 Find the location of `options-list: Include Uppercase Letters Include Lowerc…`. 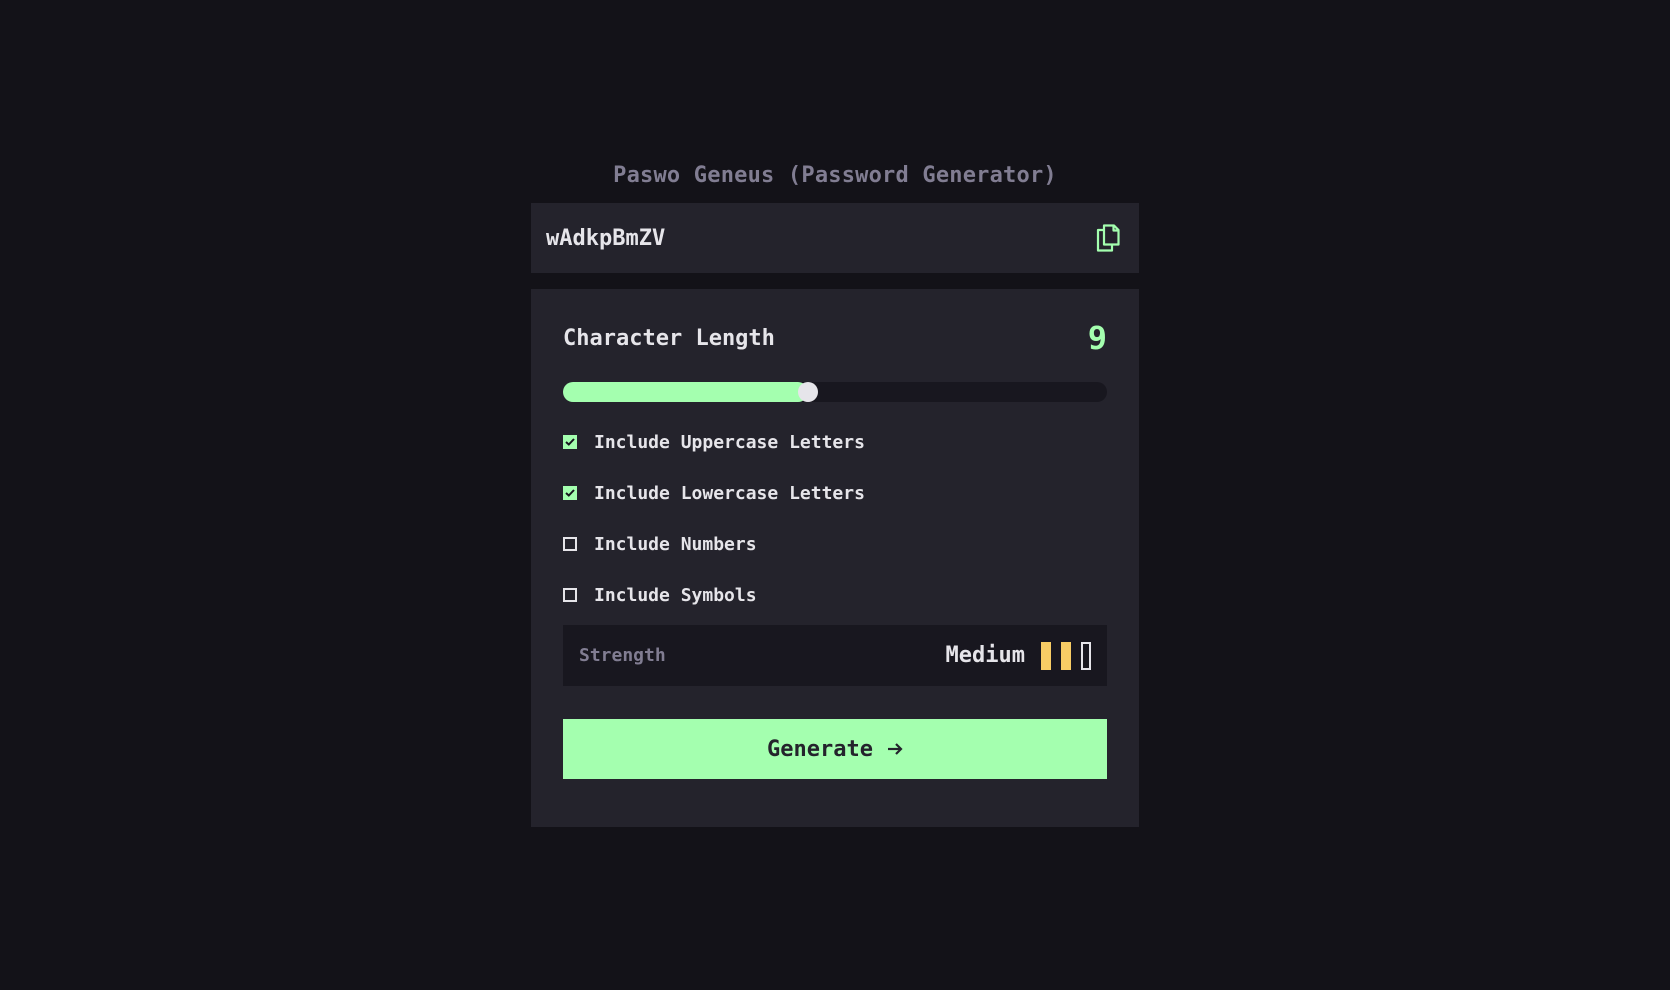

options-list: Include Uppercase Letters Include Lowerc… is located at coordinates (835, 518).